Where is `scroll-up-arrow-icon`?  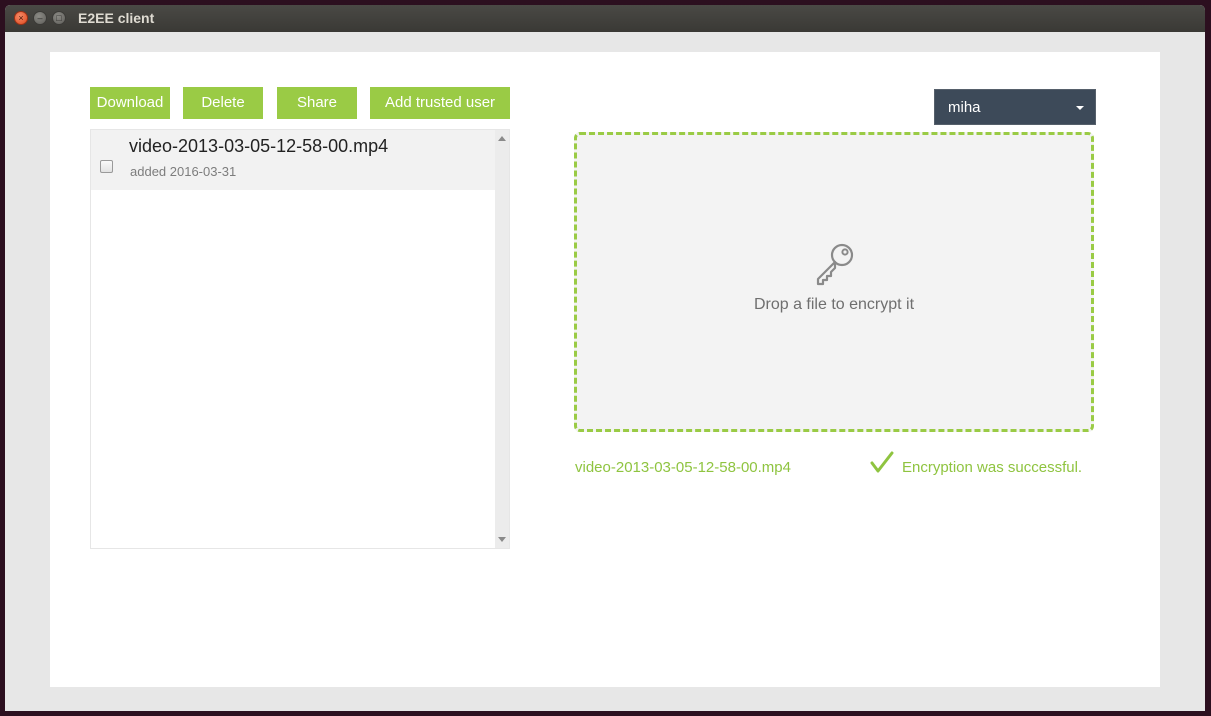 scroll-up-arrow-icon is located at coordinates (502, 138).